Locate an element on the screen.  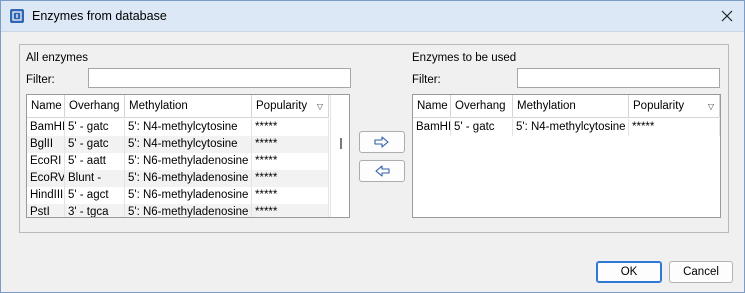
arrow-right-icon is located at coordinates (381, 142).